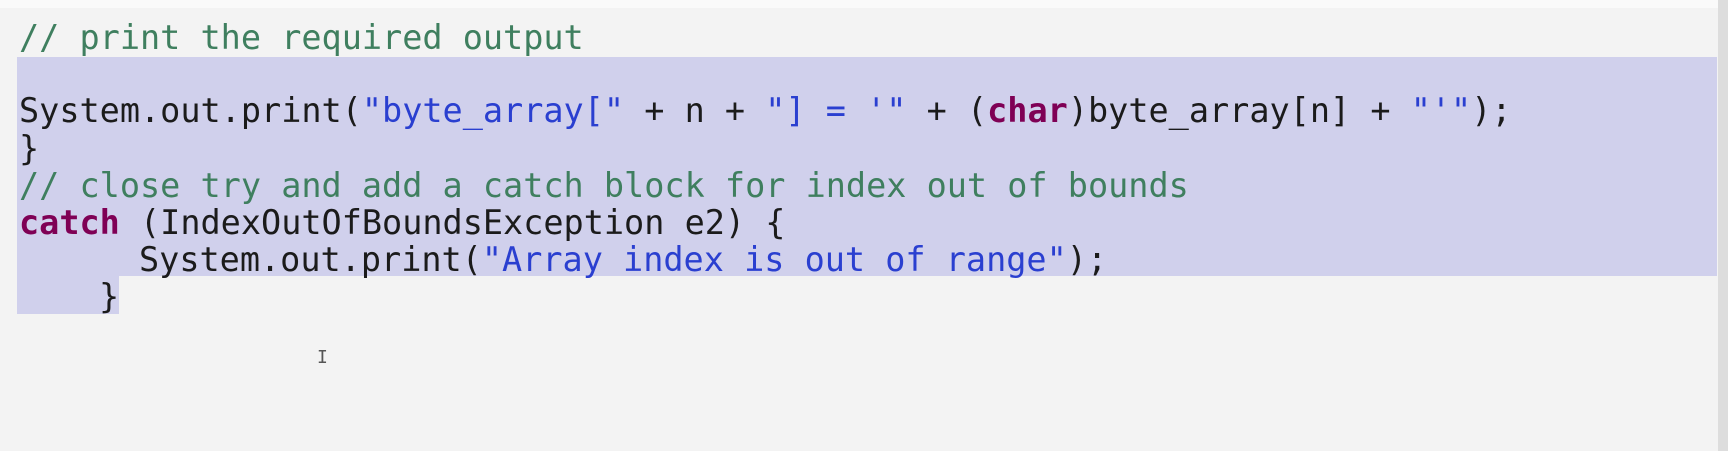 This screenshot has width=1728, height=451. What do you see at coordinates (322, 357) in the screenshot?
I see `text-cursor-icon: I` at bounding box center [322, 357].